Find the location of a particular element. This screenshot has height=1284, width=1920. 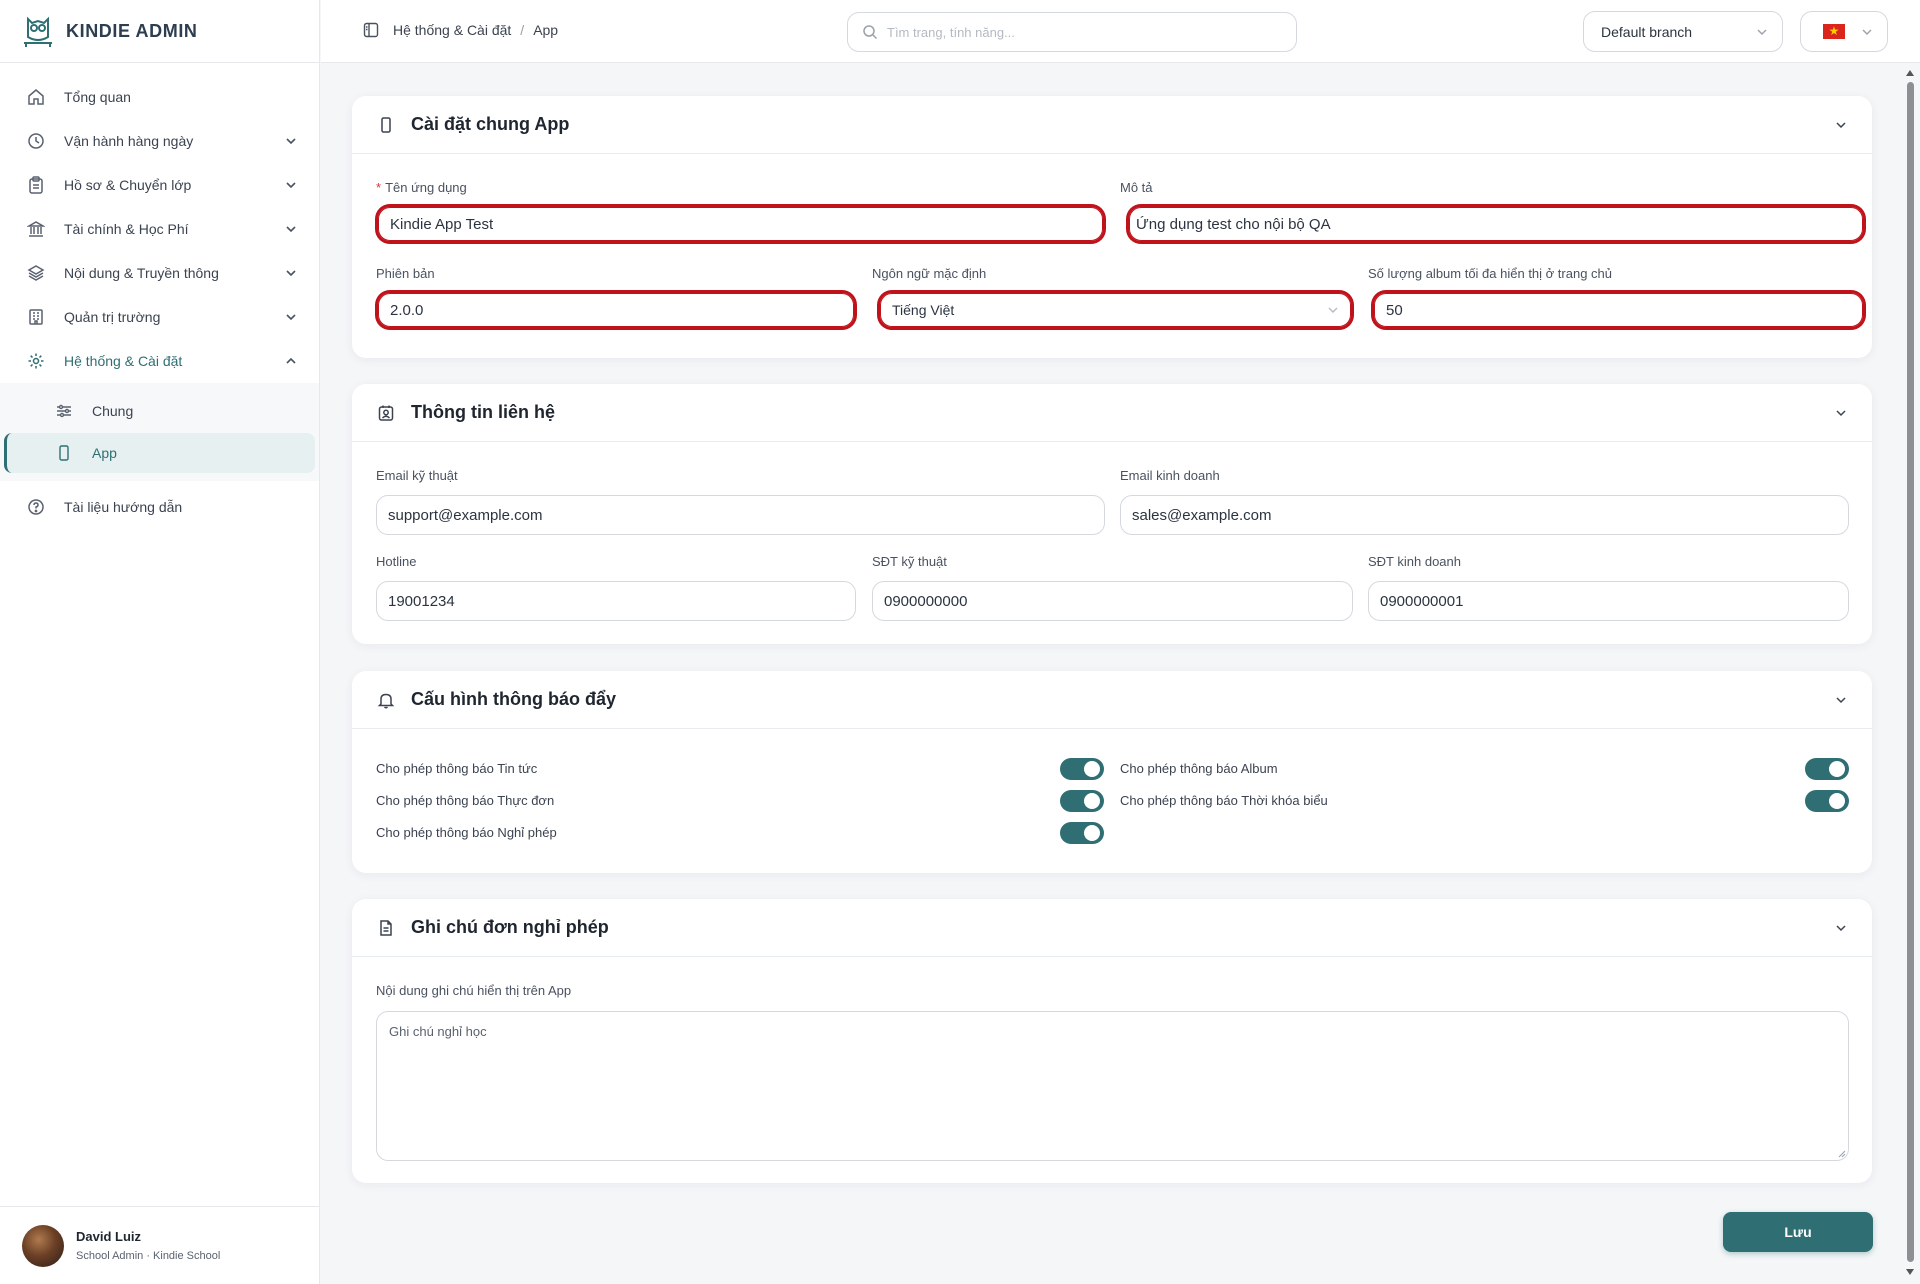

tech-phone-field: 0900000000 is located at coordinates (1112, 601).